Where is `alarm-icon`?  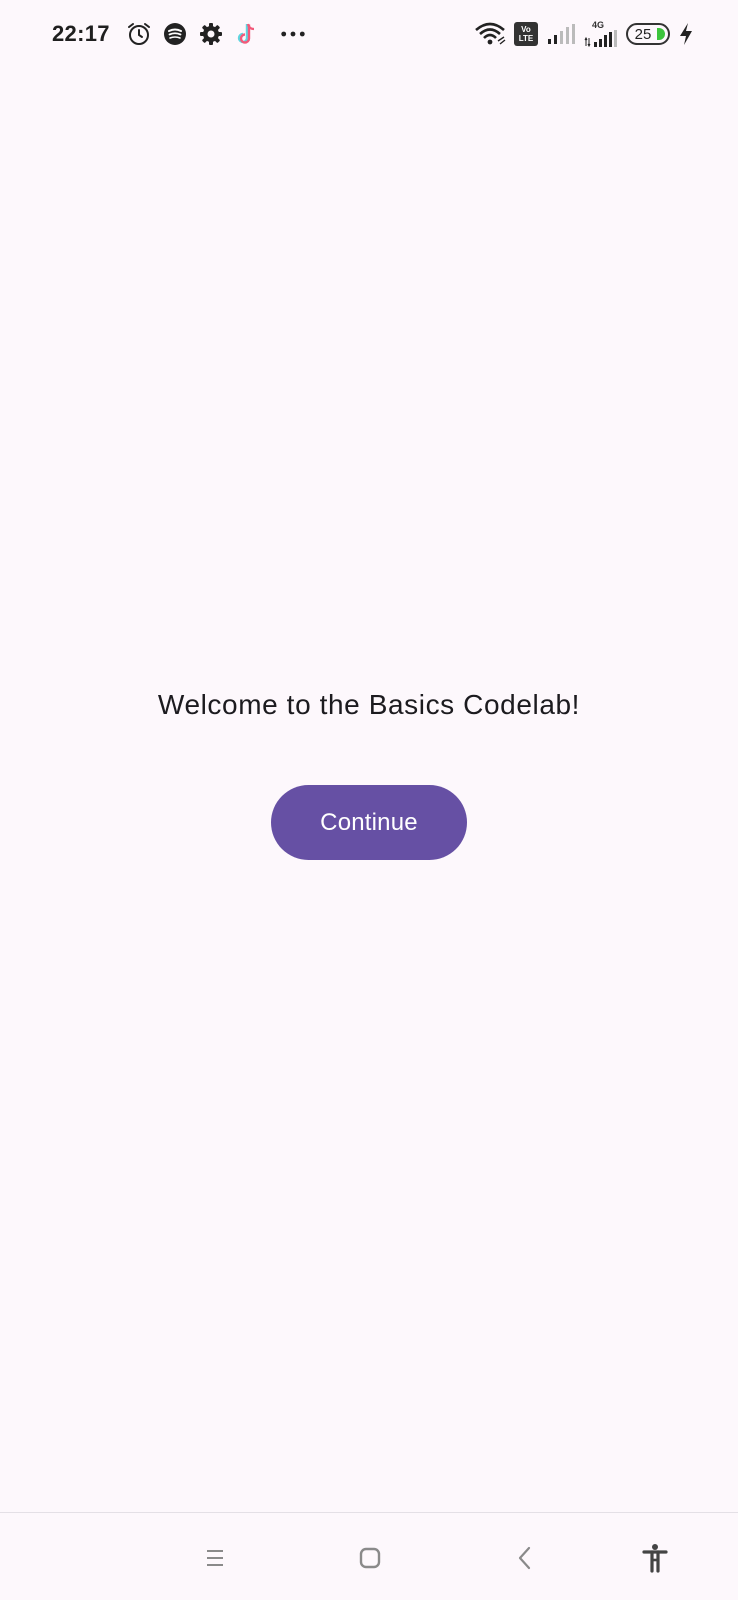
alarm-icon is located at coordinates (139, 34).